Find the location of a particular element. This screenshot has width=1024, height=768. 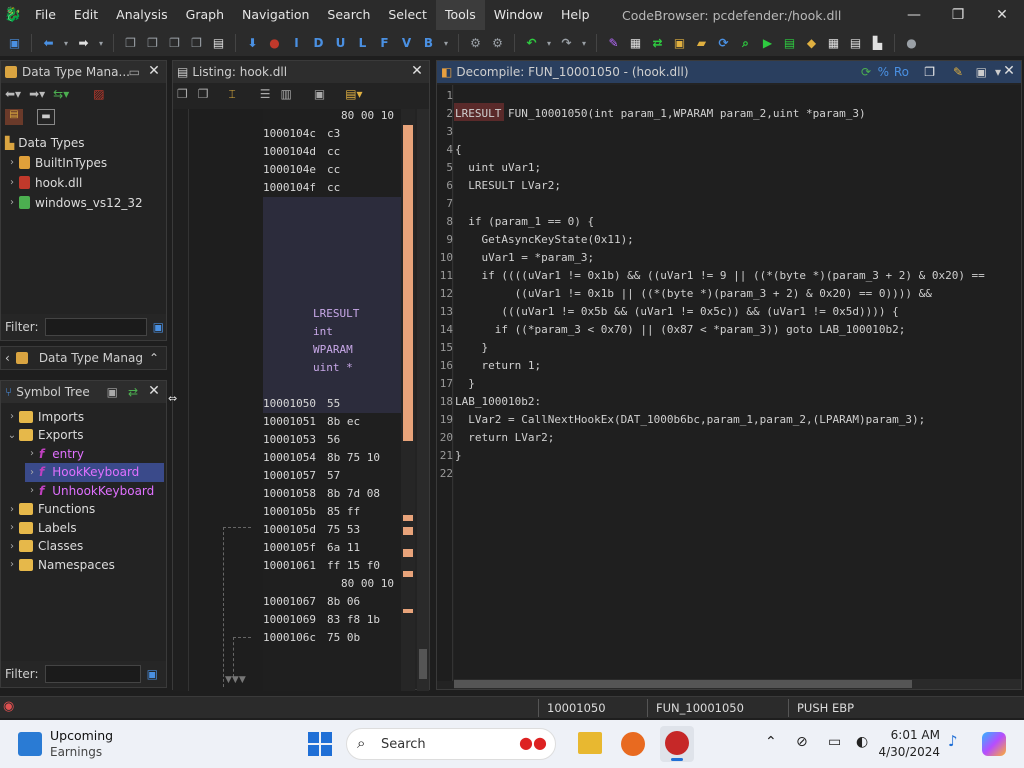

collapse-icon: ▬ is located at coordinates (46, 117).